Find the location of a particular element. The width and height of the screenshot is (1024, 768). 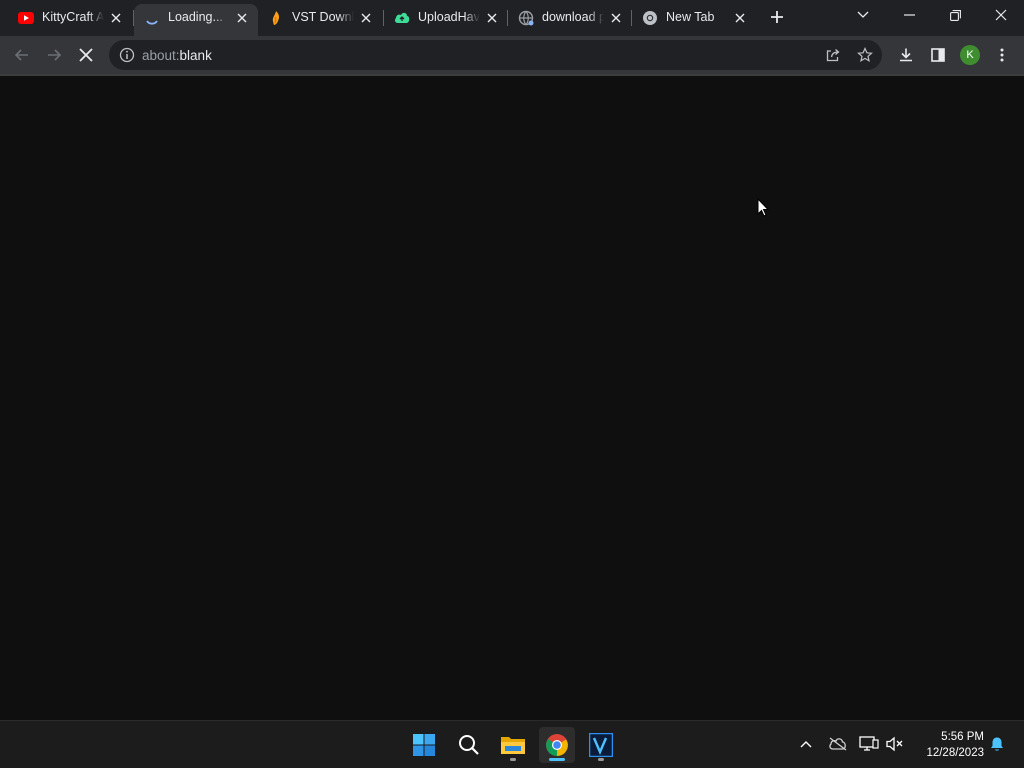

browser-toolbar: about:blank K is located at coordinates (512, 55).